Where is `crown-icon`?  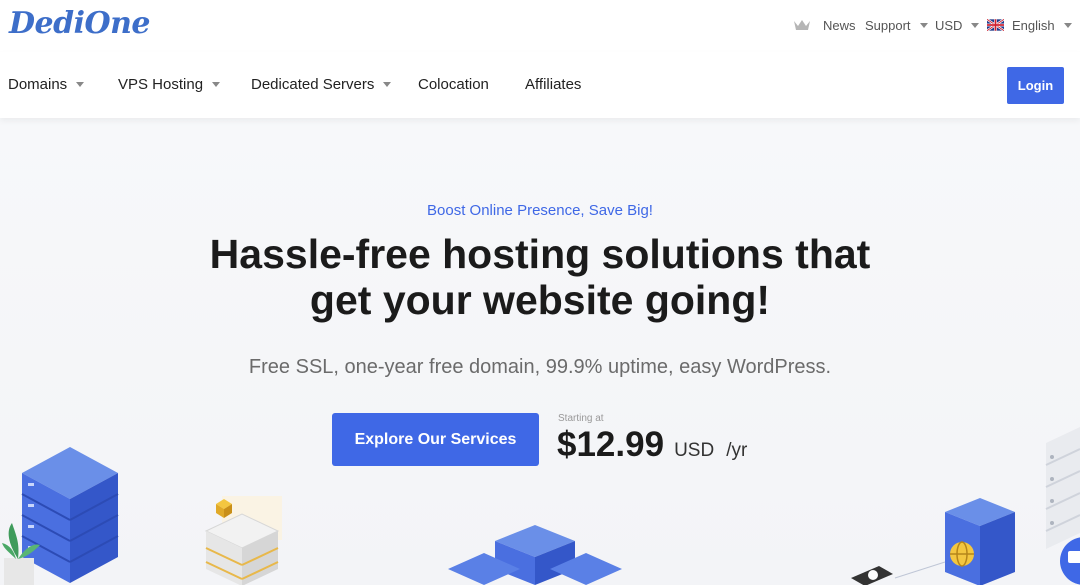 crown-icon is located at coordinates (802, 25).